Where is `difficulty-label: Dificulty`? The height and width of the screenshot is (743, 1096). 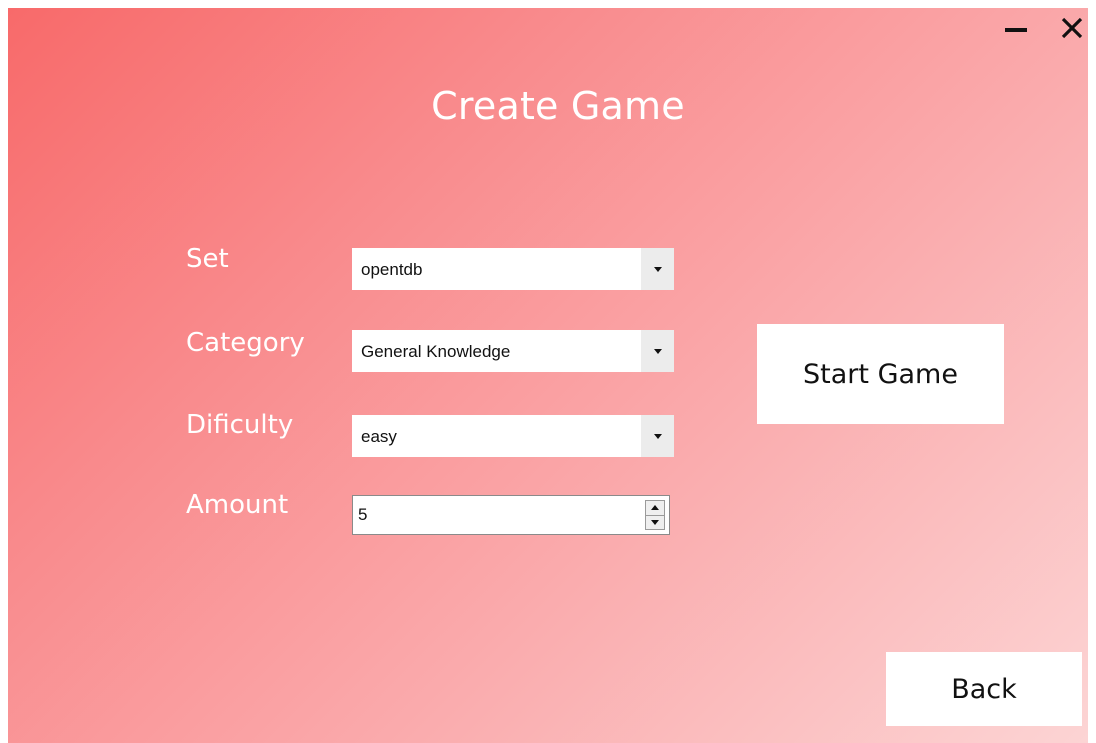 difficulty-label: Dificulty is located at coordinates (240, 425).